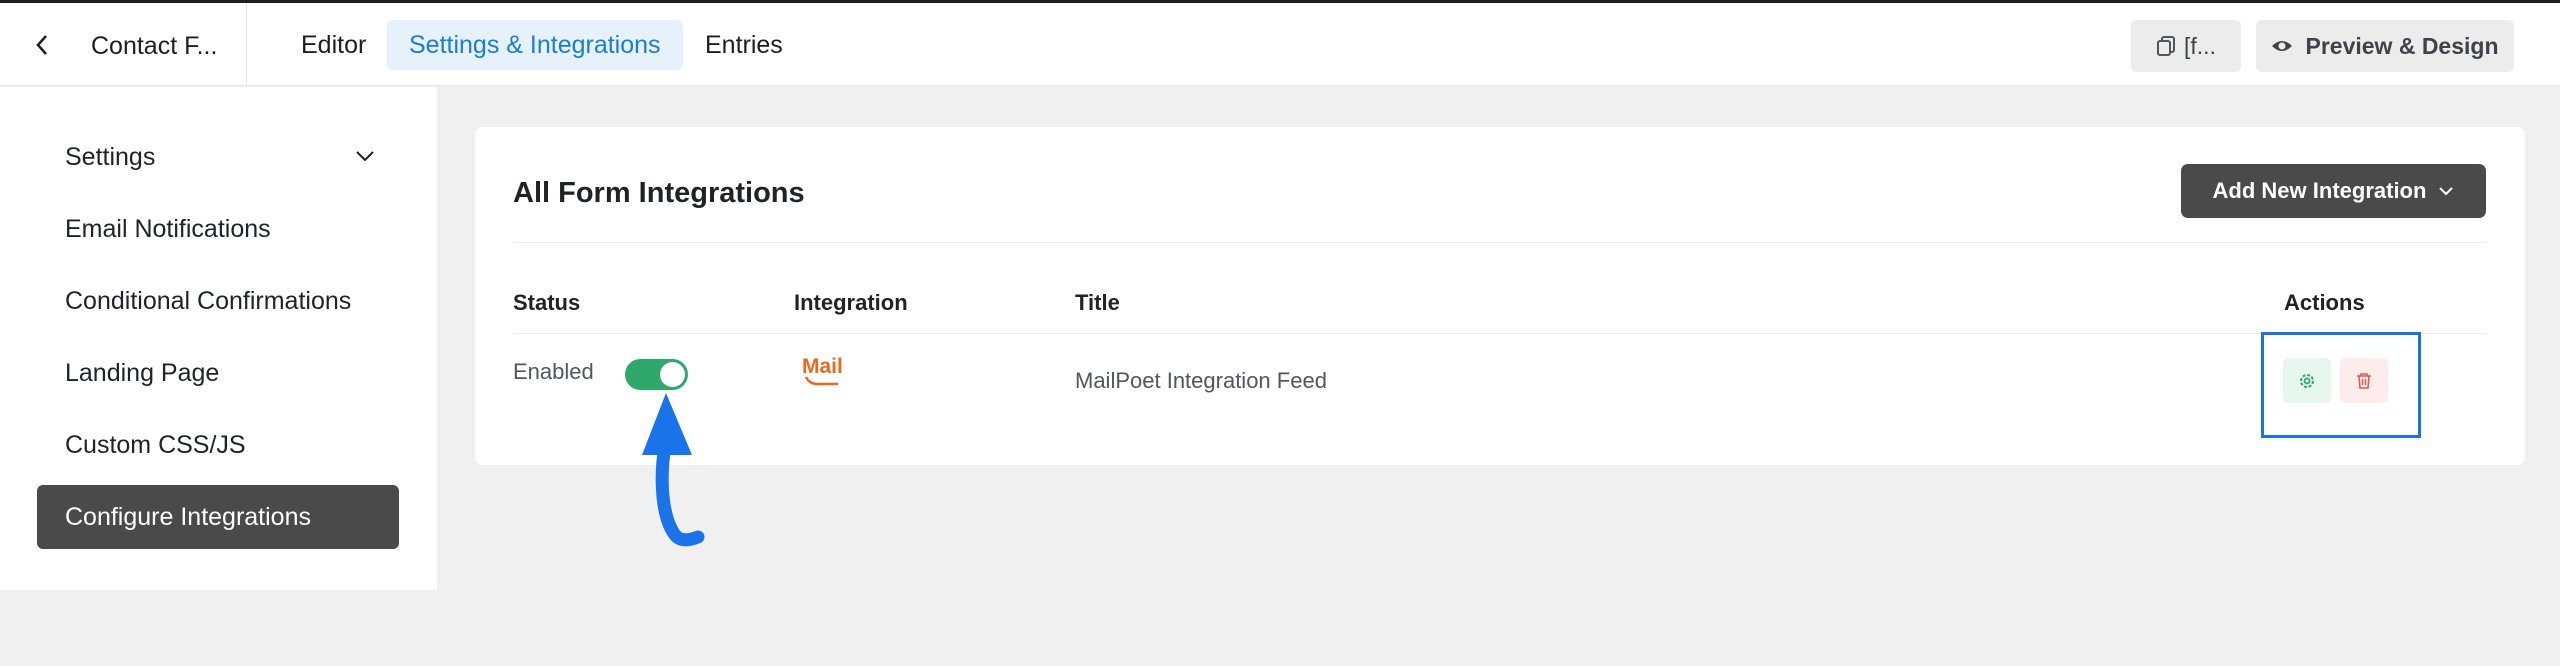 The width and height of the screenshot is (2560, 666). Describe the element at coordinates (168, 228) in the screenshot. I see `sidebar-item-label: Email Notifications` at that location.